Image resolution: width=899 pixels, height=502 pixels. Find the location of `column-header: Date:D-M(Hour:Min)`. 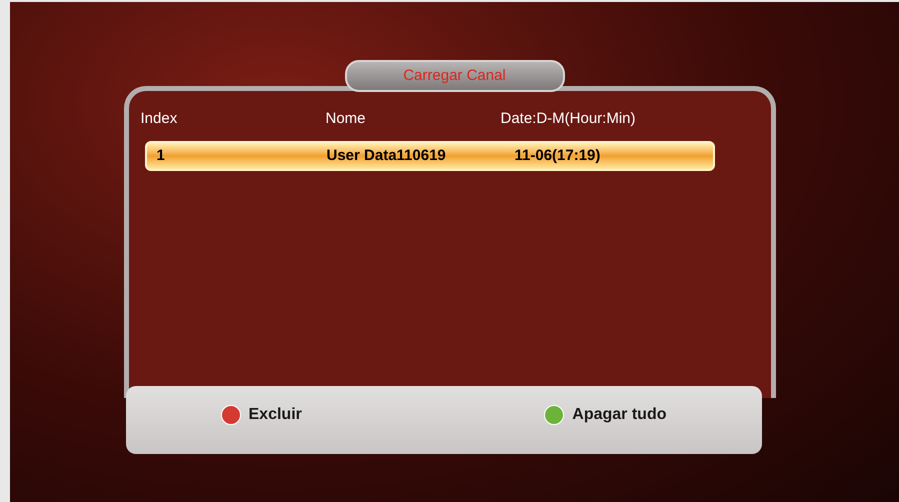

column-header: Date:D-M(Hour:Min) is located at coordinates (568, 118).